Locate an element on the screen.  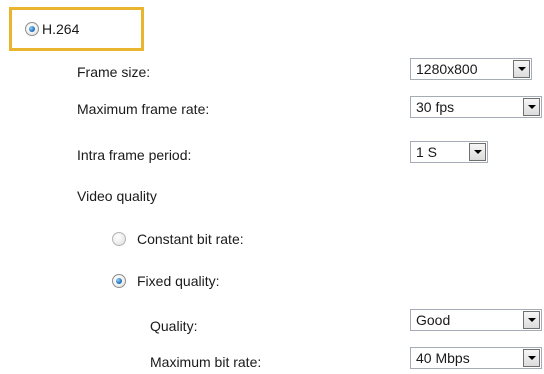
quality-select: Good is located at coordinates (476, 320).